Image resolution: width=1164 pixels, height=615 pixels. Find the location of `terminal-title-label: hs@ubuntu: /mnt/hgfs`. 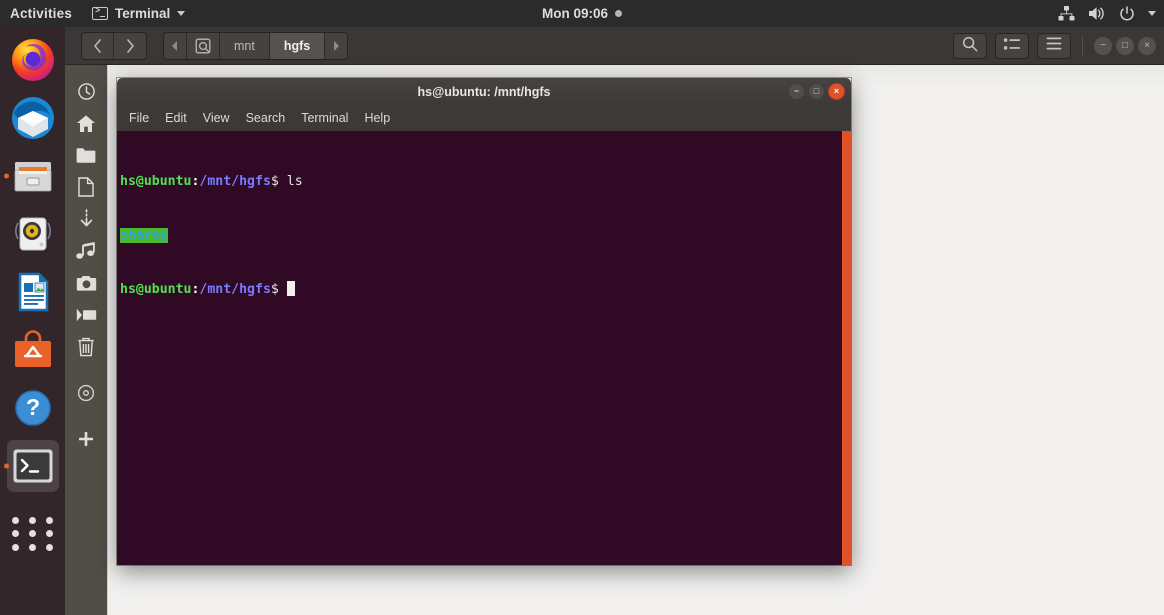

terminal-title-label: hs@ubuntu: /mnt/hgfs is located at coordinates (484, 91).